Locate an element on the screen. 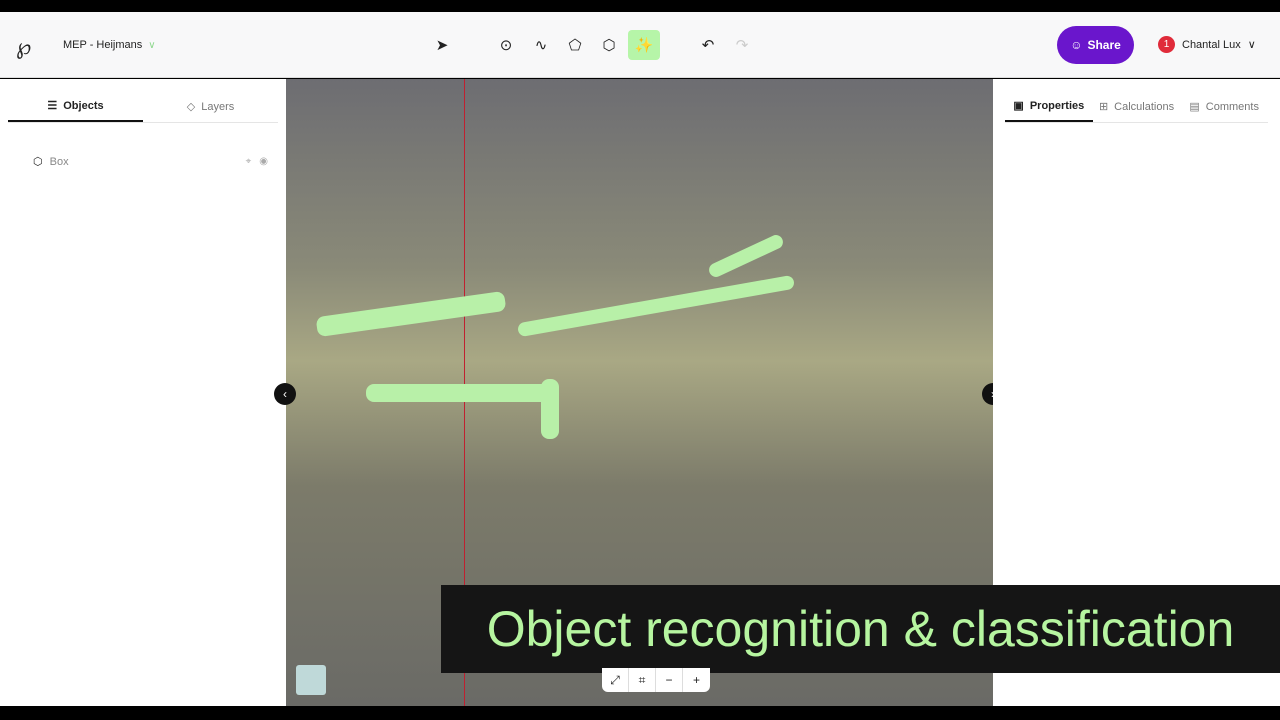 The height and width of the screenshot is (720, 1280). zoom-controls: ⤢ ⌗ − + is located at coordinates (656, 680).